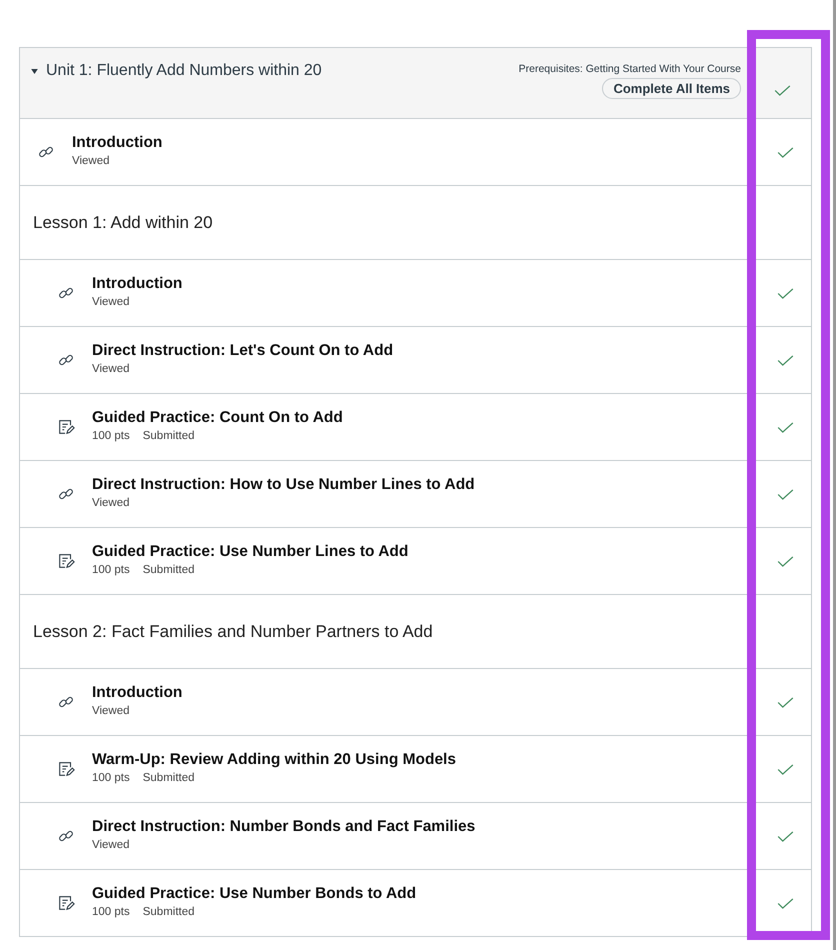 The width and height of the screenshot is (836, 950). I want to click on item-link: Warm-Up: Review Adding within 20 Using Models, so click(418, 759).